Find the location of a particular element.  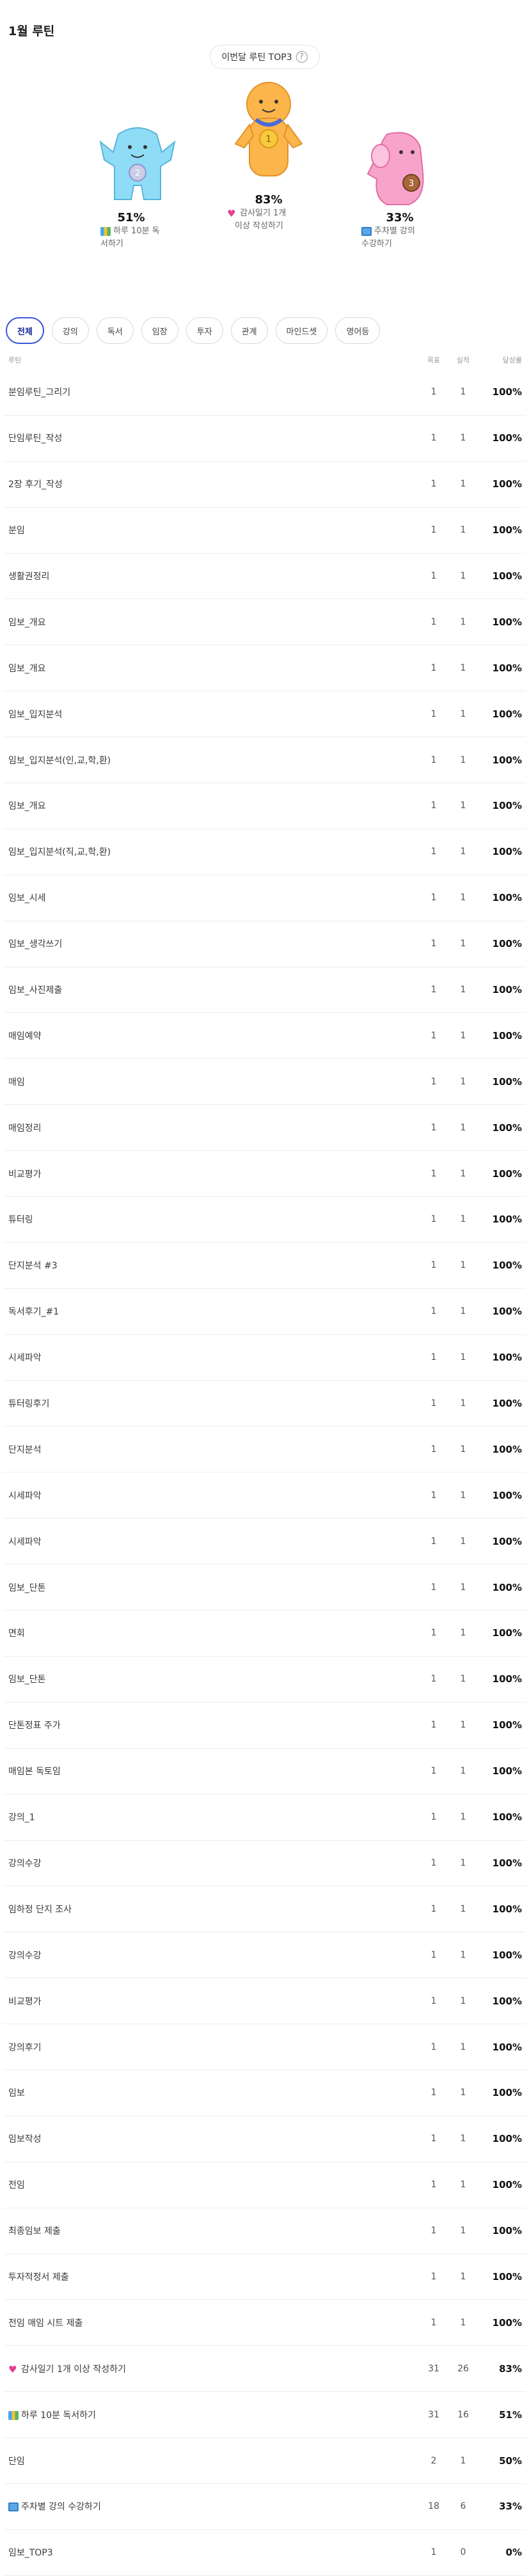

table-row: 생활권정리 1 1 100% is located at coordinates (264, 577).